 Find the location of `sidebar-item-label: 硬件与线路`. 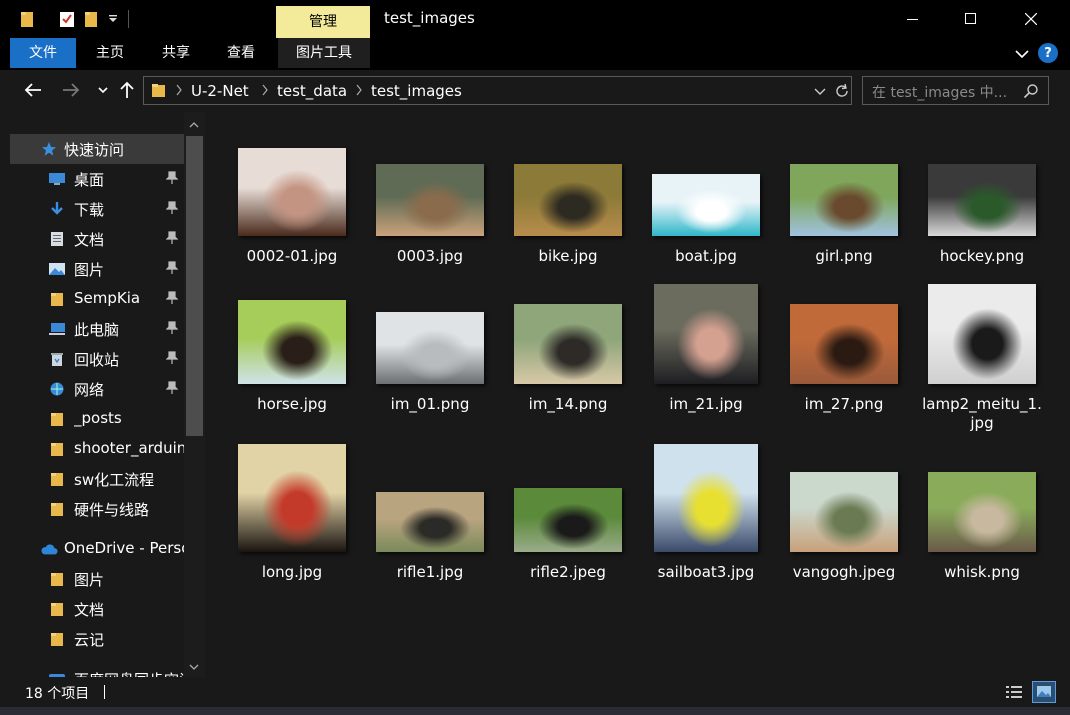

sidebar-item-label: 硬件与线路 is located at coordinates (112, 510).